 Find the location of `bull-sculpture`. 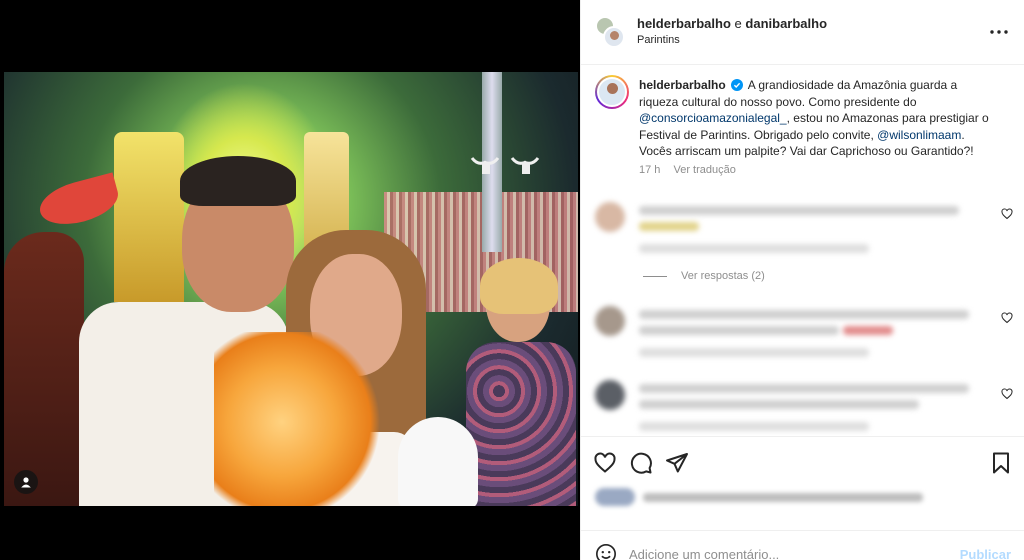

bull-sculpture is located at coordinates (508, 164).